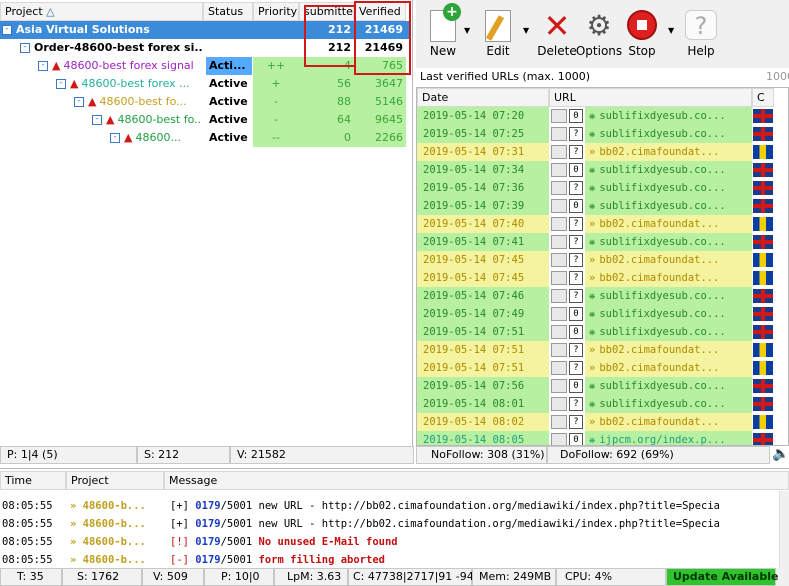 Image resolution: width=789 pixels, height=586 pixels. Describe the element at coordinates (722, 577) in the screenshot. I see `update-available-button: Update Available` at that location.